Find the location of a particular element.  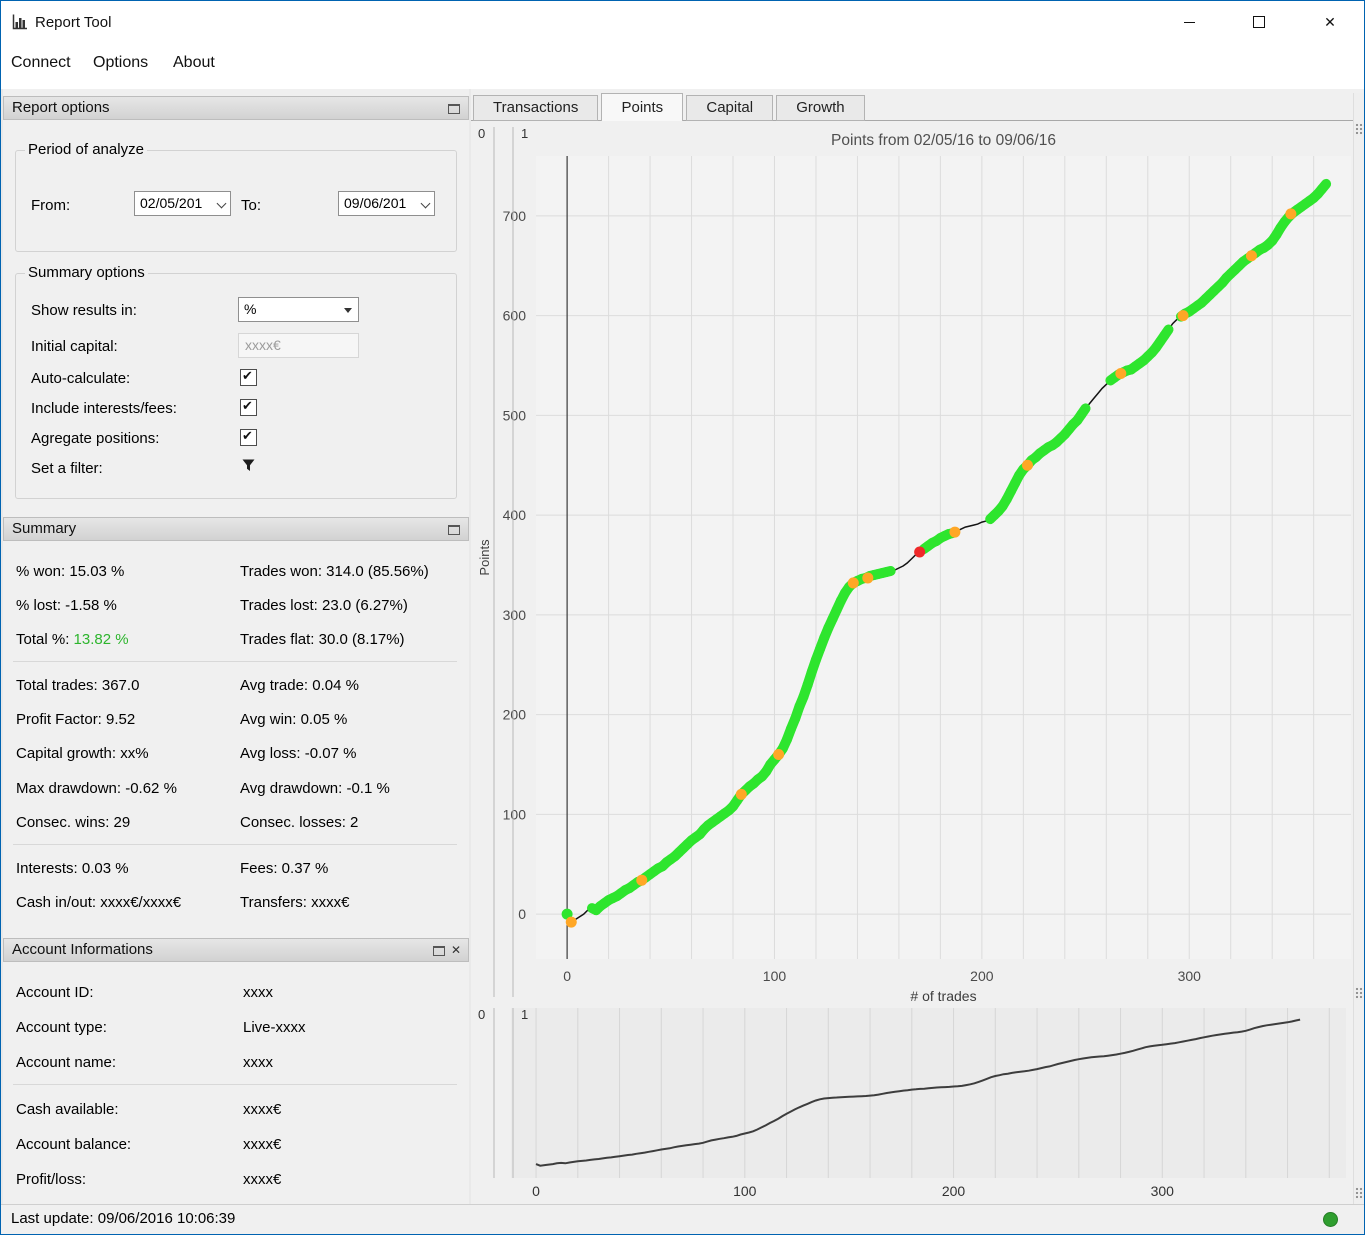

tab-growth: Growth is located at coordinates (820, 108).